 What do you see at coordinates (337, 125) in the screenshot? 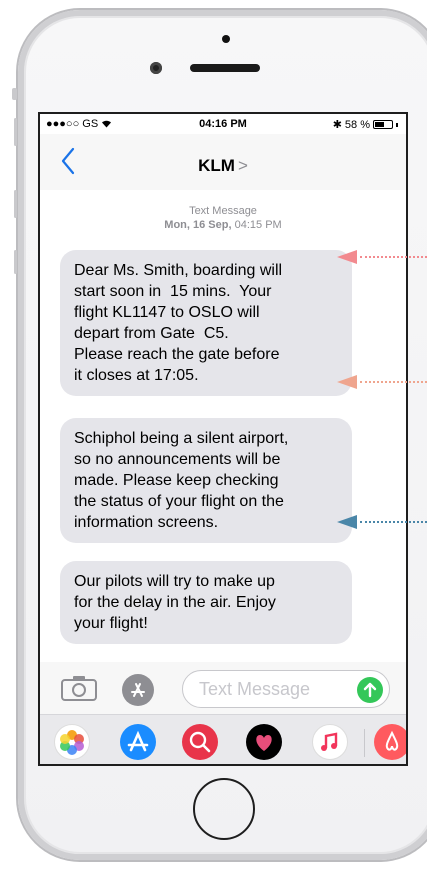
I see `bluetooth-icon: ✱` at bounding box center [337, 125].